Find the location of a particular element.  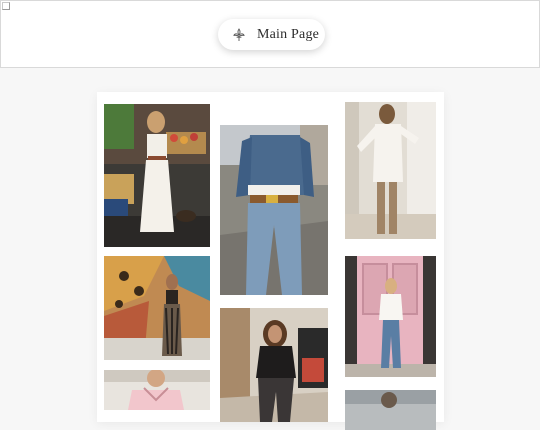

main-page-label: Main Page is located at coordinates (288, 34).